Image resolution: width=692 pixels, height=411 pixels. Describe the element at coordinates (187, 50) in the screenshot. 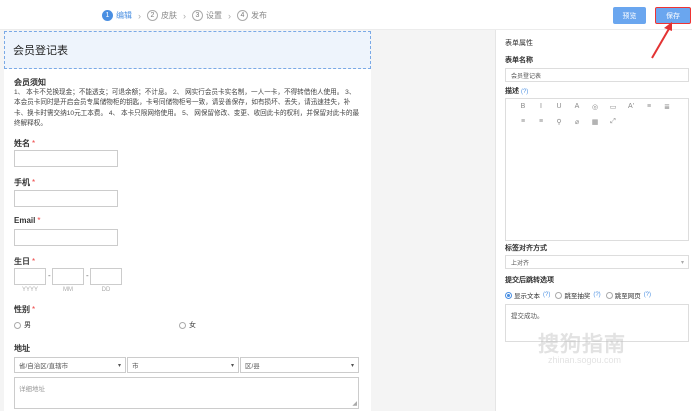

I see `form-title: 会员登记表` at that location.